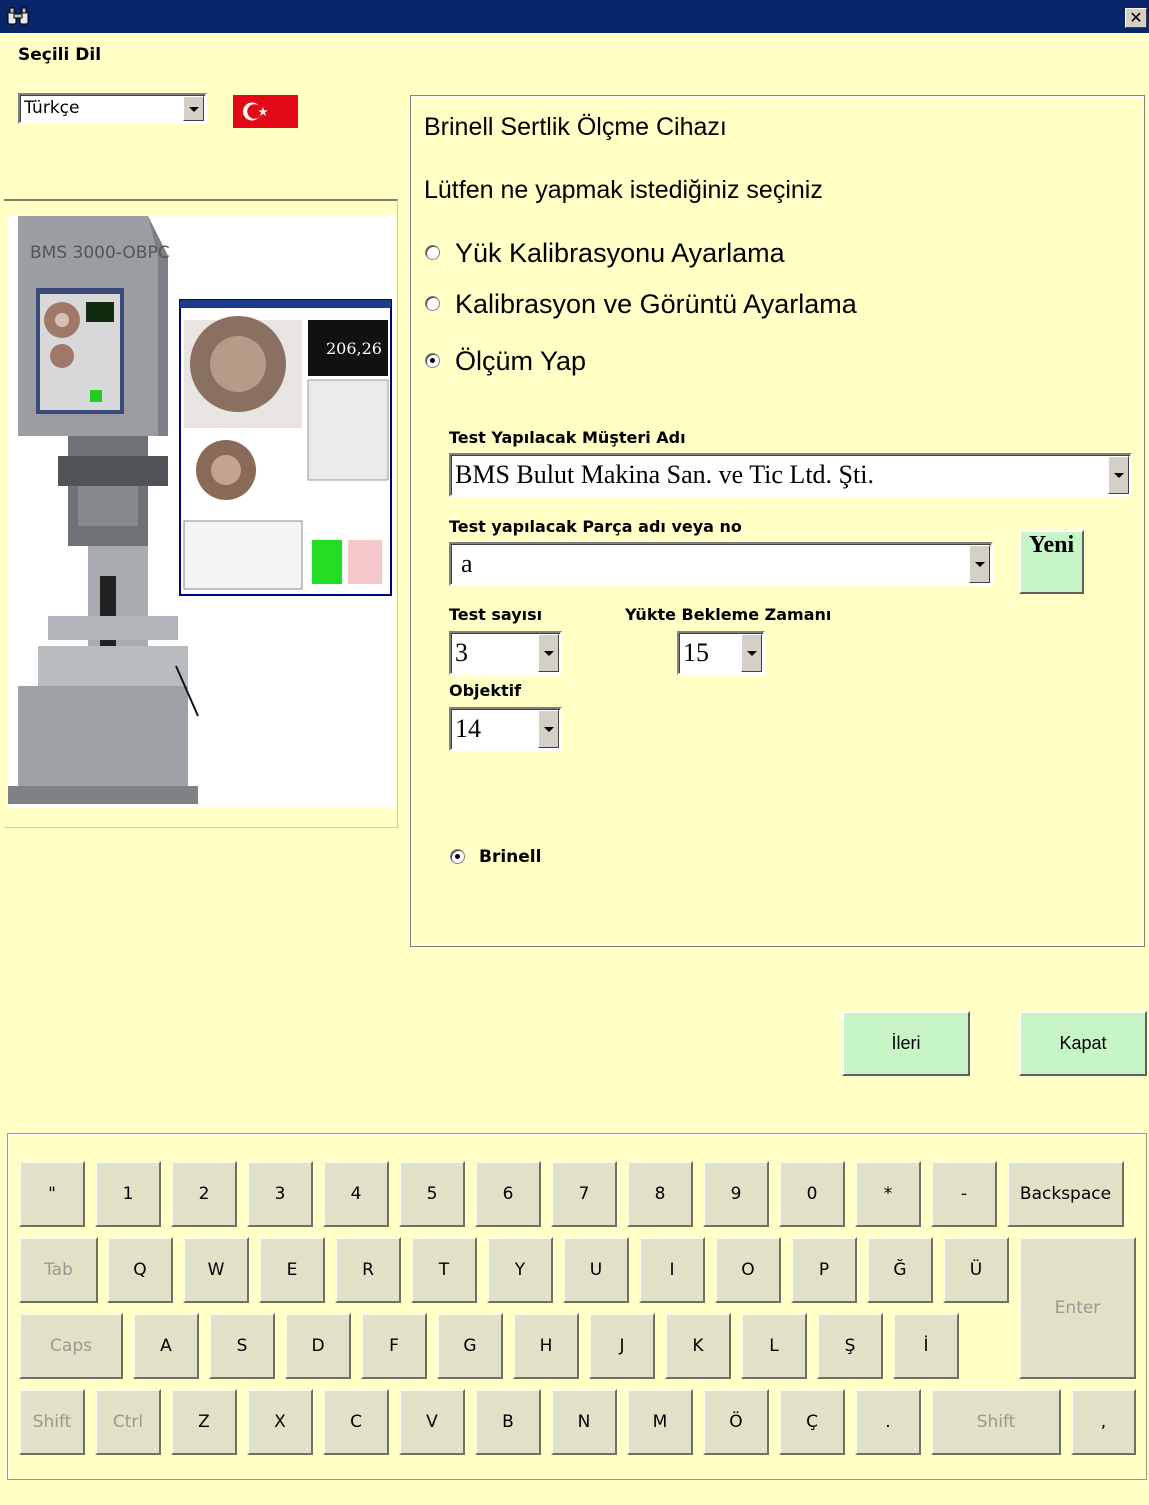  Describe the element at coordinates (112, 108) in the screenshot. I see `language-select: Türkçe` at that location.